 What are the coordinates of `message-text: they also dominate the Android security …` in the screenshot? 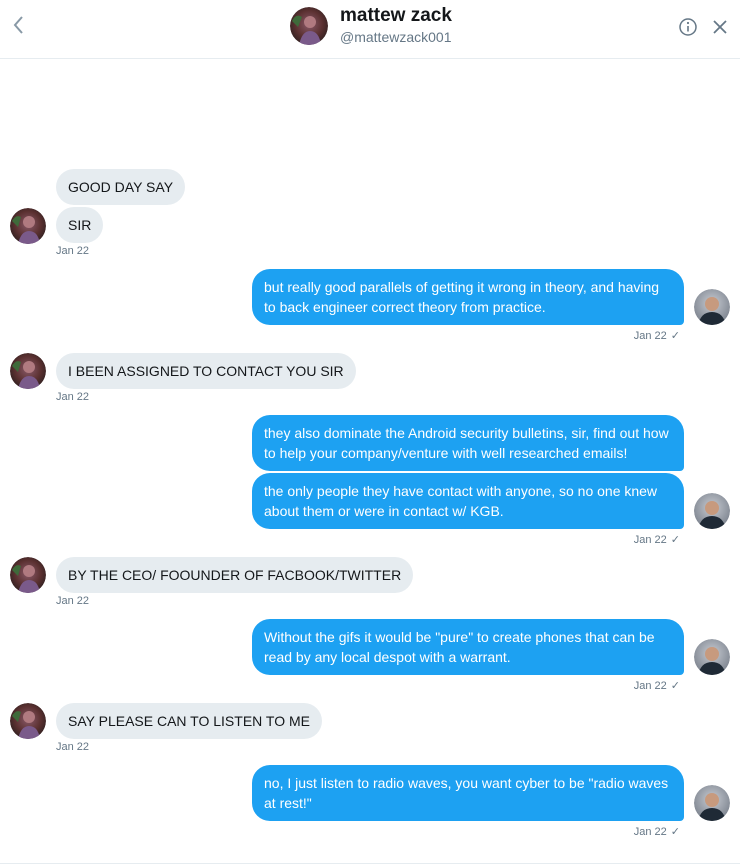 It's located at (466, 443).